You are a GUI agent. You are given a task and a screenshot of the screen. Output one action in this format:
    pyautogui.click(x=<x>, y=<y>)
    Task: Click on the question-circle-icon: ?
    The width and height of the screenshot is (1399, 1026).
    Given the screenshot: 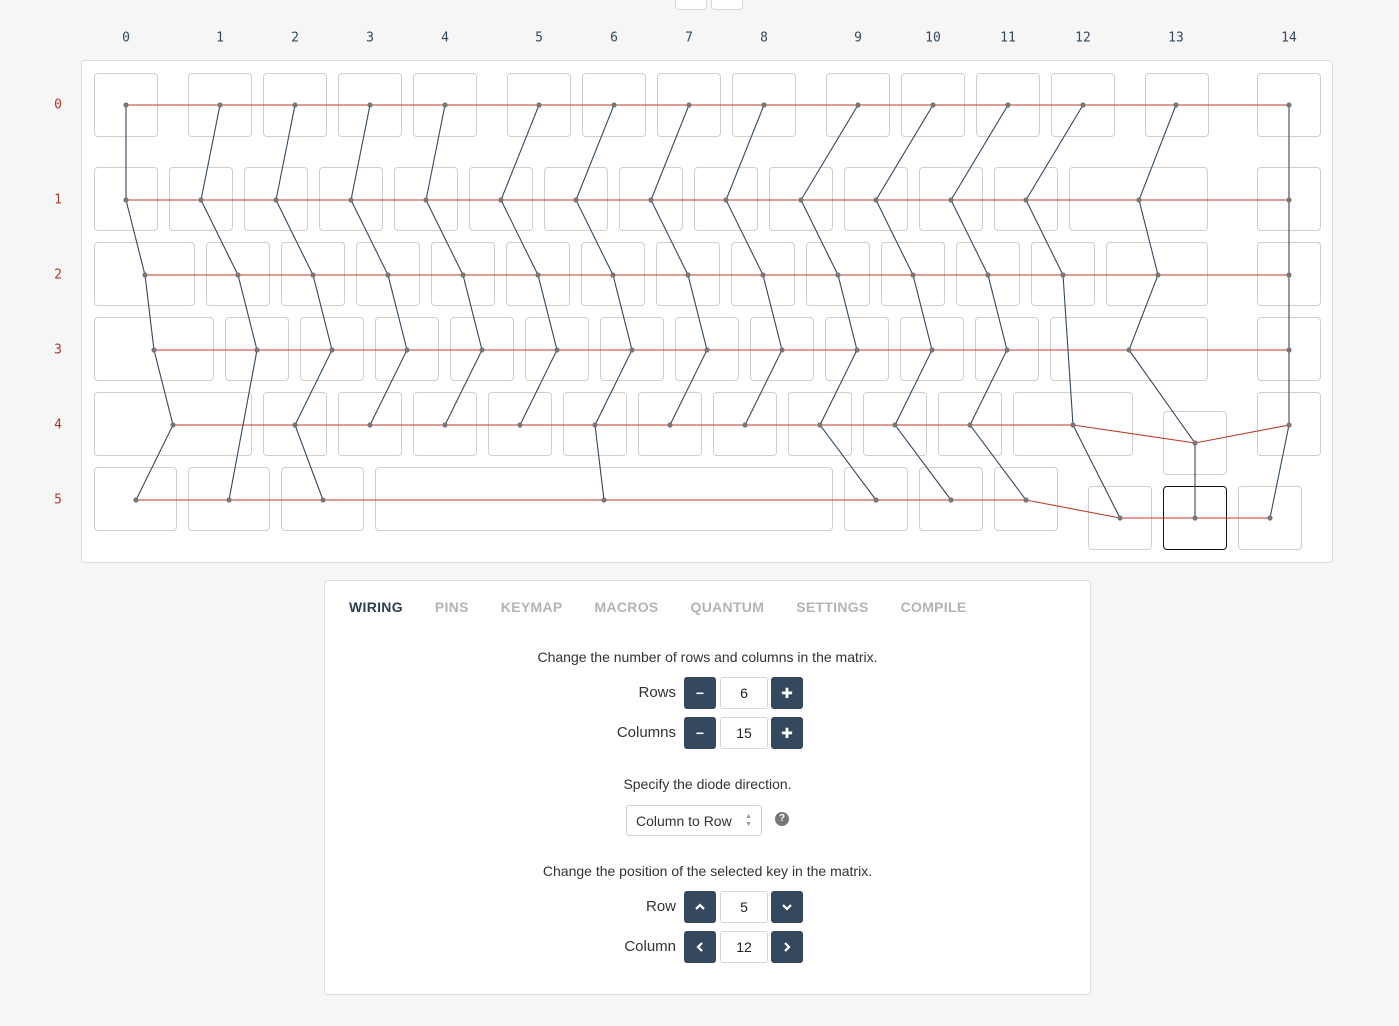 What is the action you would take?
    pyautogui.click(x=782, y=819)
    